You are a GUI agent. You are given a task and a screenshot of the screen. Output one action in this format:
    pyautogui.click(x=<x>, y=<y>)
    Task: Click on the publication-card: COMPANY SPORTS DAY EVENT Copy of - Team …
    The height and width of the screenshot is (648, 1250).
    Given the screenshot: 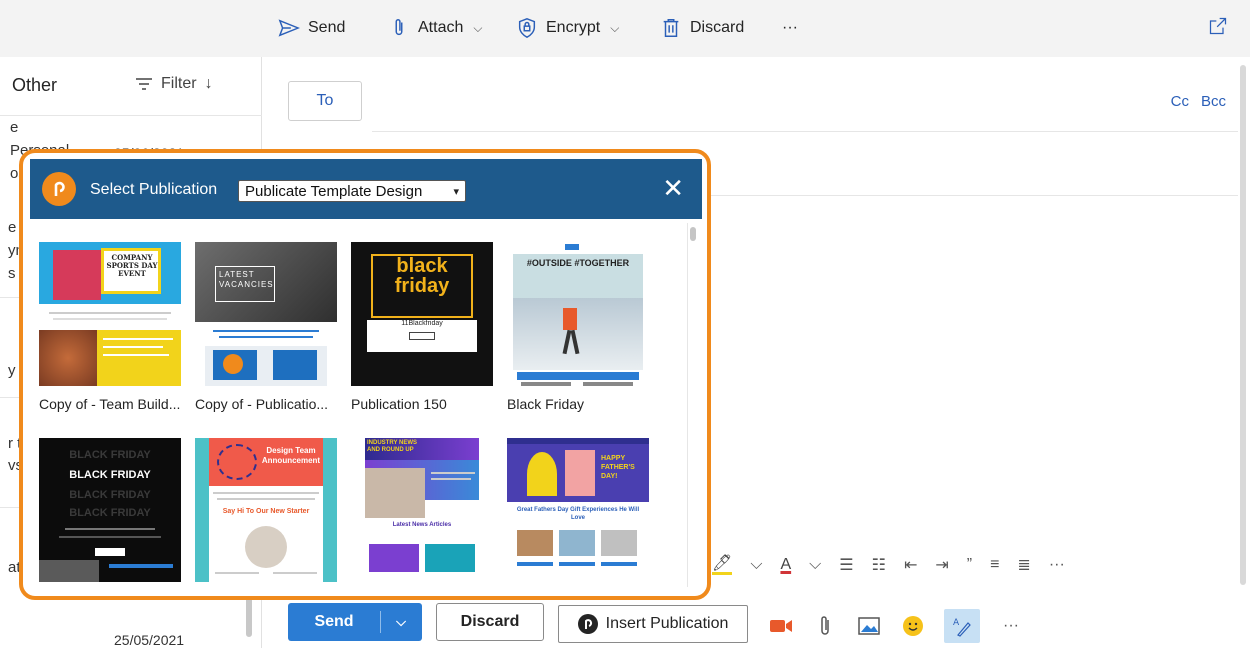 What is the action you would take?
    pyautogui.click(x=110, y=327)
    